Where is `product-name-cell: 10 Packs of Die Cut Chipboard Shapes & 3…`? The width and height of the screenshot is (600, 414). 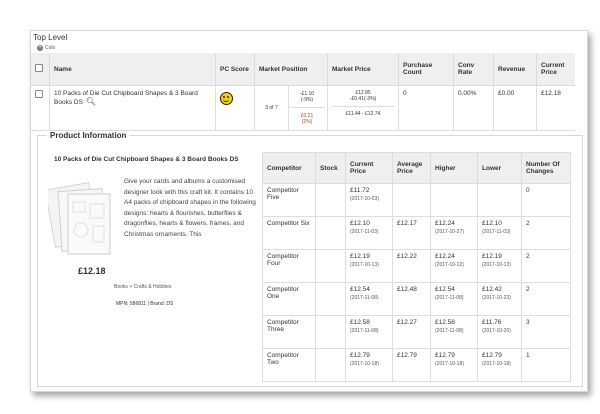
product-name-cell: 10 Packs of Die Cut Chipboard Shapes & 3… is located at coordinates (132, 108).